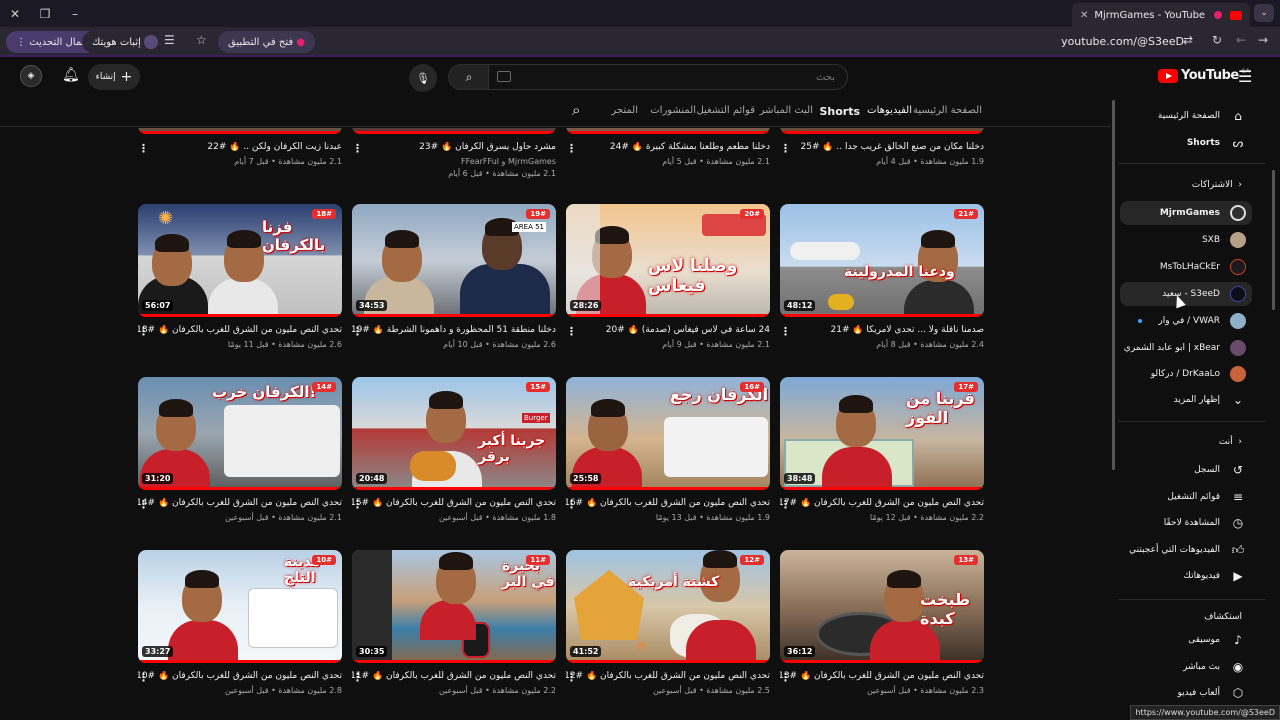  Describe the element at coordinates (576, 110) in the screenshot. I see `channel-search-icon: ⌕` at that location.